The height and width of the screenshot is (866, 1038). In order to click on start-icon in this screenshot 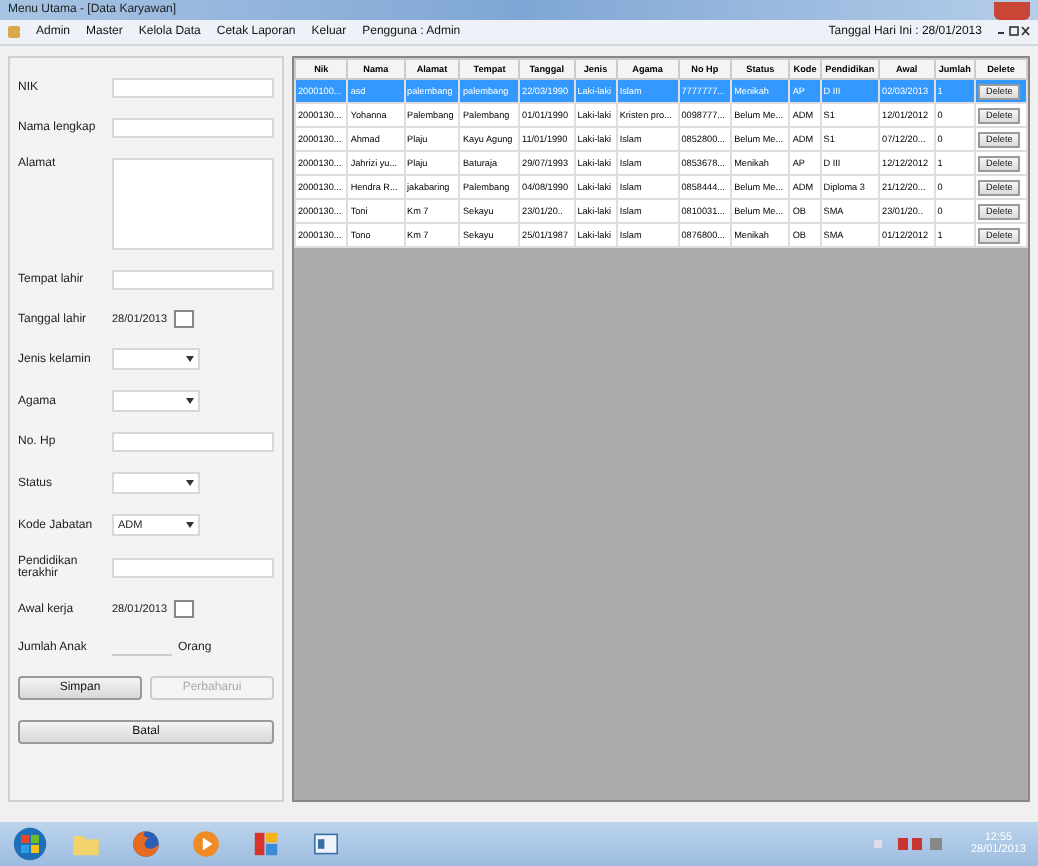, I will do `click(30, 844)`.